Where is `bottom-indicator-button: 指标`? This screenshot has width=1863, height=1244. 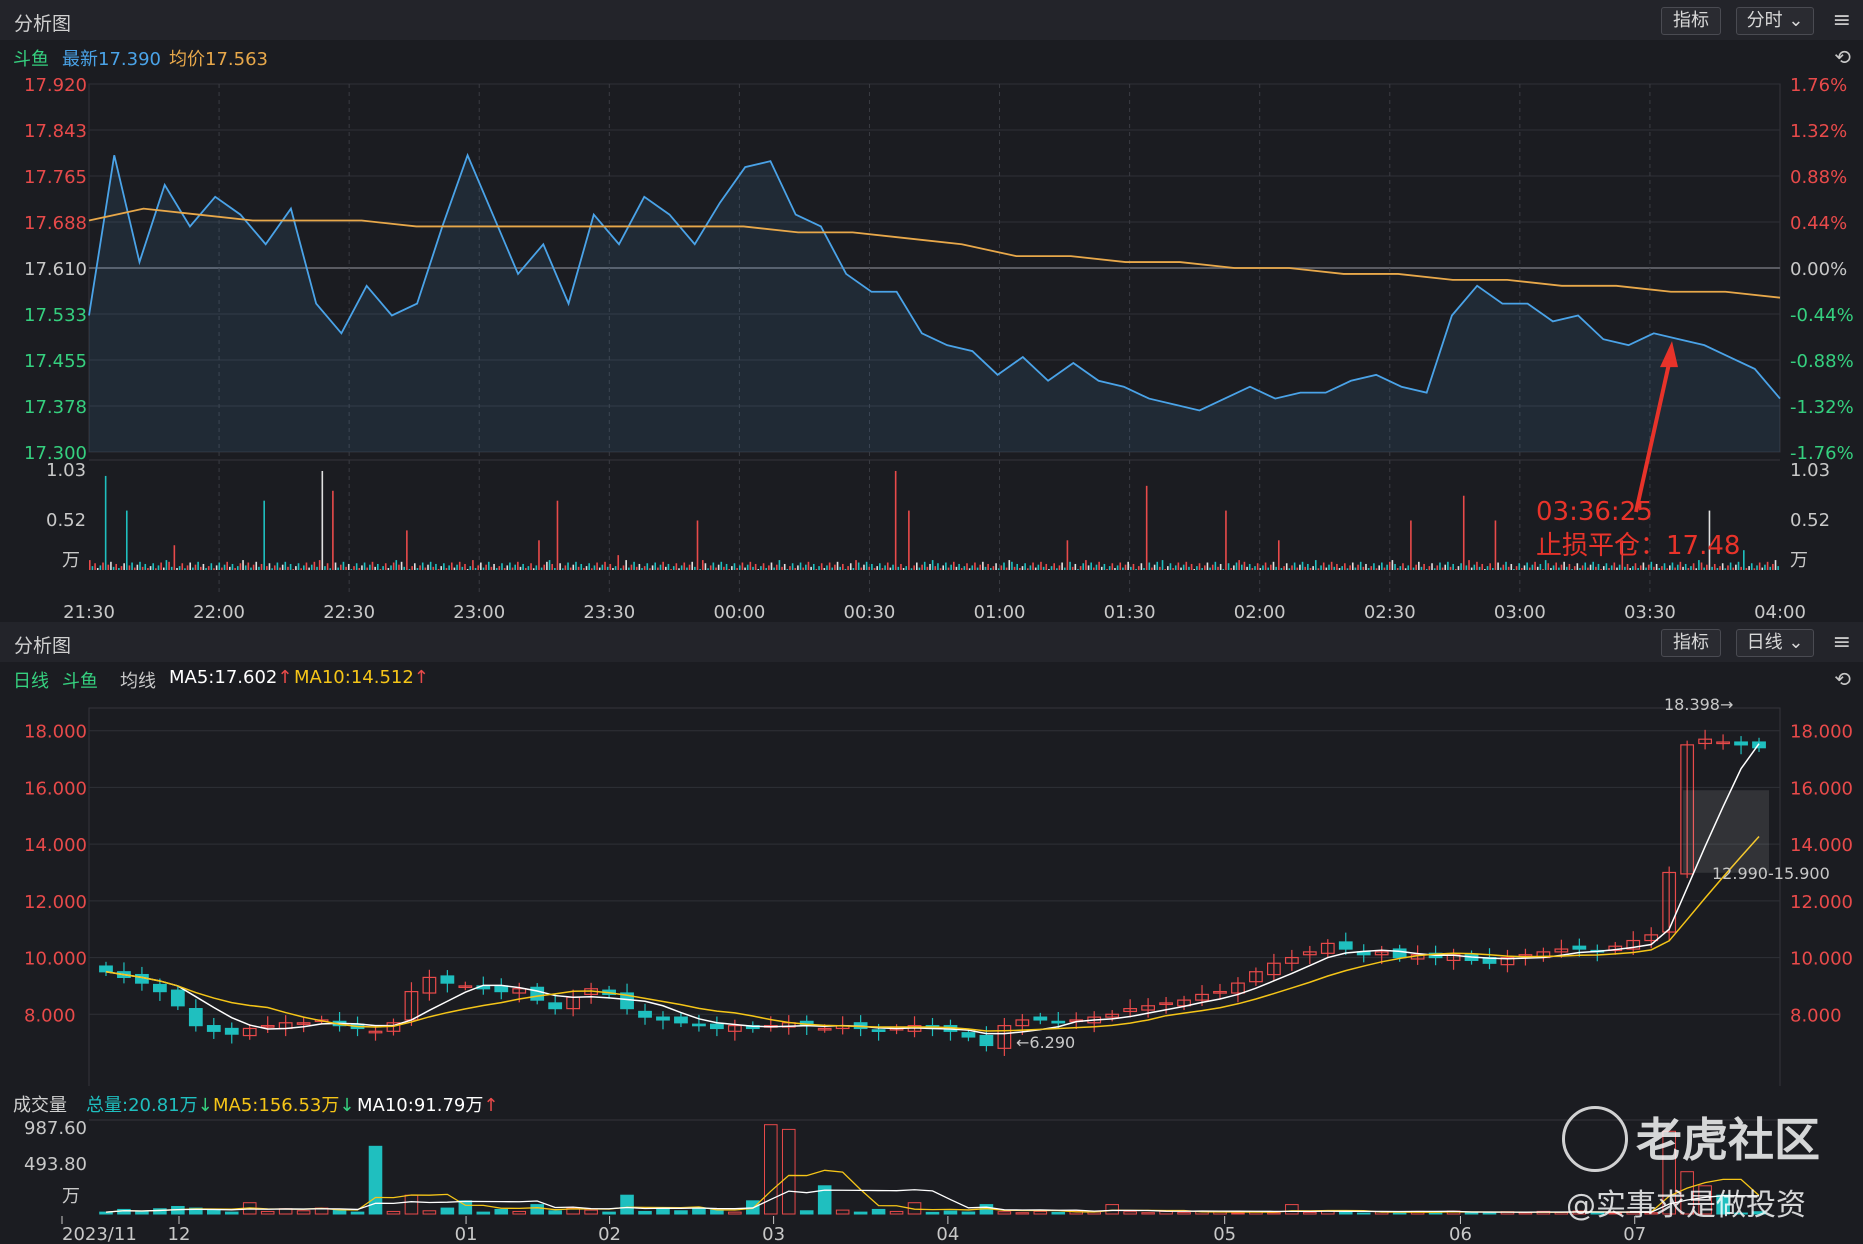 bottom-indicator-button: 指标 is located at coordinates (1691, 643).